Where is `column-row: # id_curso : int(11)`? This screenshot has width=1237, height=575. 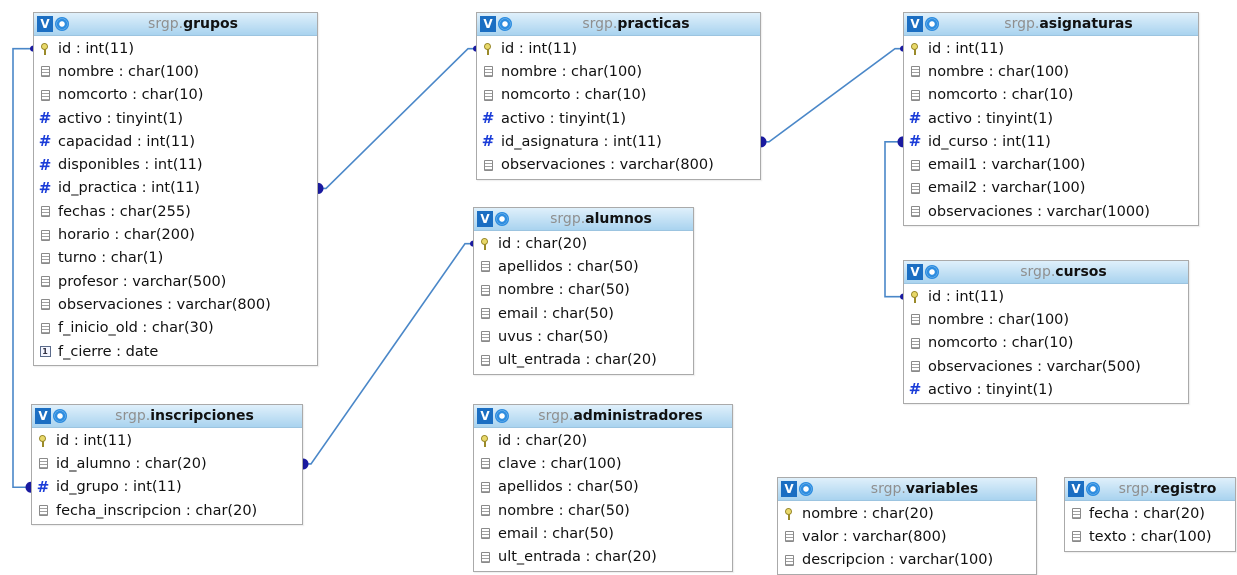 column-row: # id_curso : int(11) is located at coordinates (1051, 141).